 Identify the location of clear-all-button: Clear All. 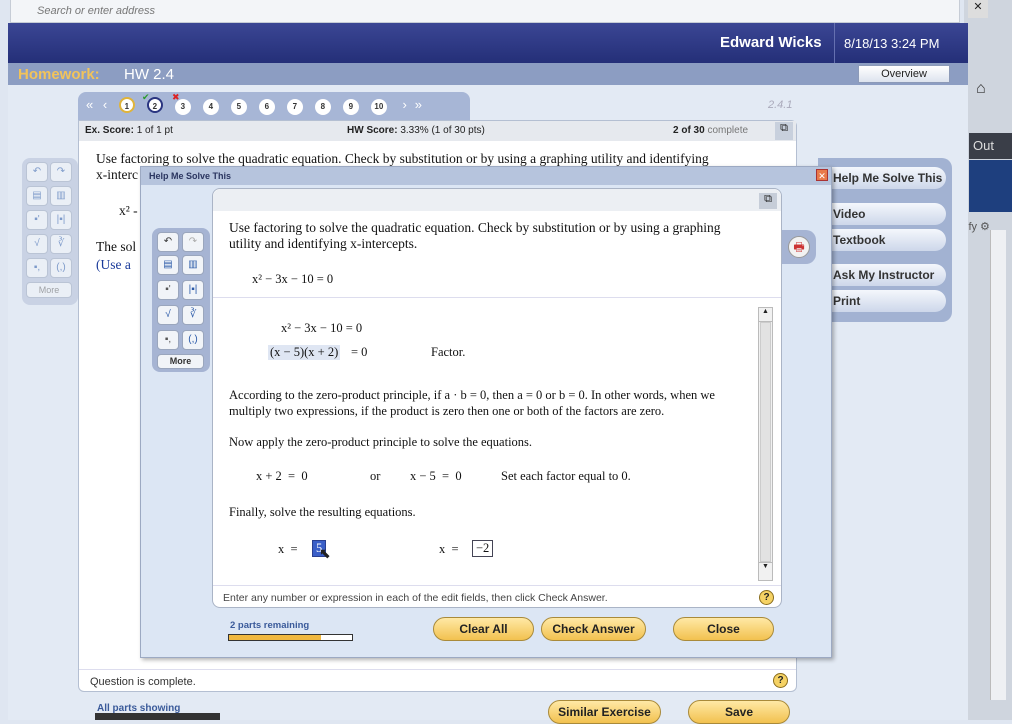
(483, 629).